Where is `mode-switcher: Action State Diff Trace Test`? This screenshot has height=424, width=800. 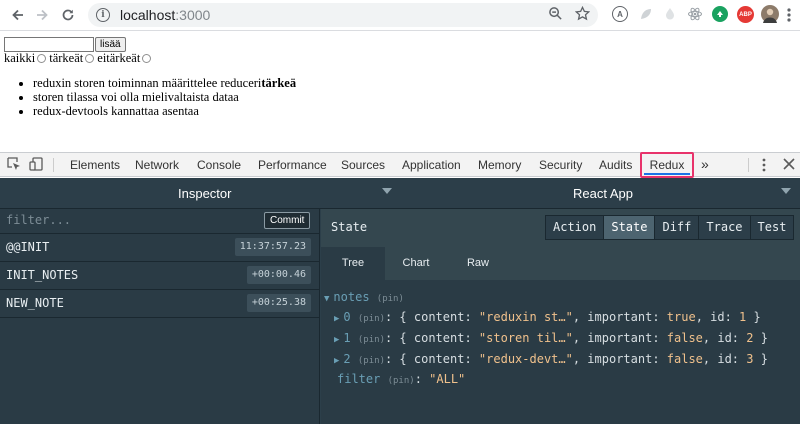
mode-switcher: Action State Diff Trace Test is located at coordinates (670, 227).